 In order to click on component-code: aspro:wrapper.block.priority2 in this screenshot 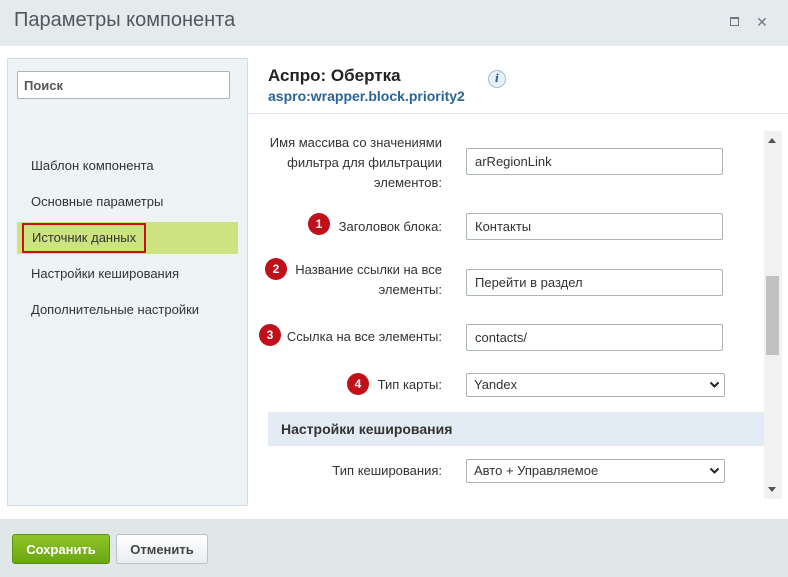, I will do `click(366, 96)`.